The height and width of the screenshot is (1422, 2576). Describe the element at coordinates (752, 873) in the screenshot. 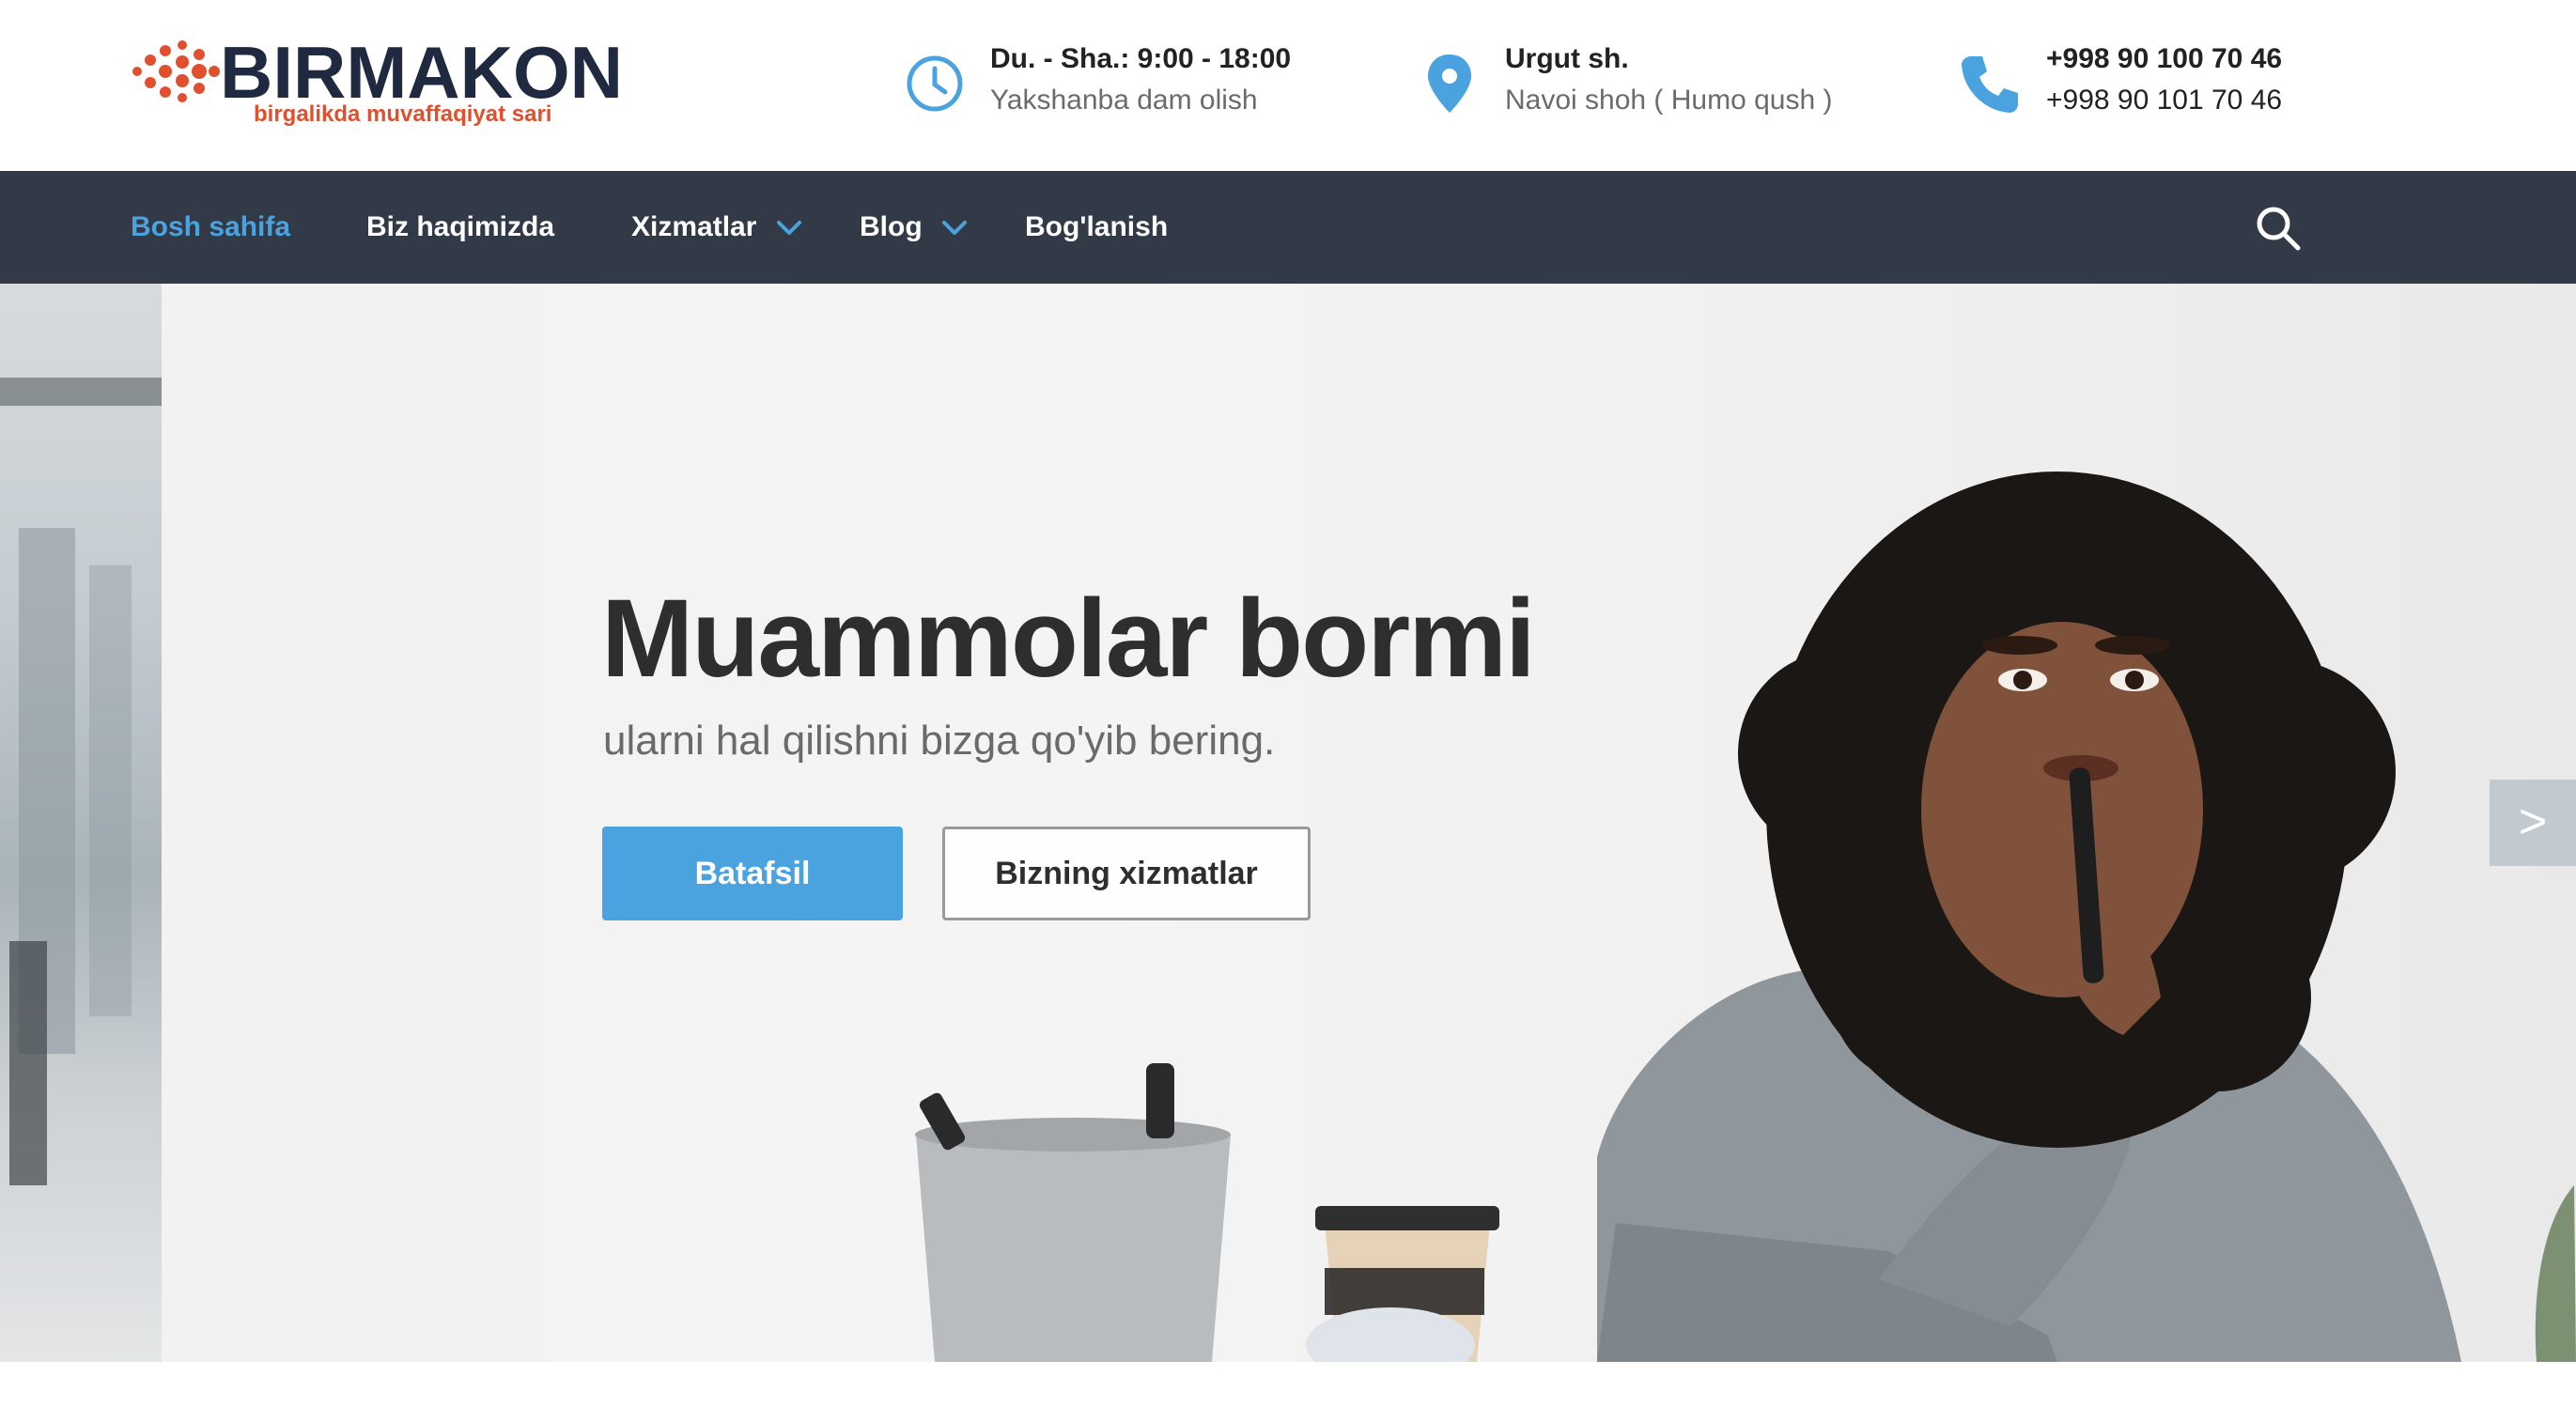

I see `details-button: Batafsil` at that location.